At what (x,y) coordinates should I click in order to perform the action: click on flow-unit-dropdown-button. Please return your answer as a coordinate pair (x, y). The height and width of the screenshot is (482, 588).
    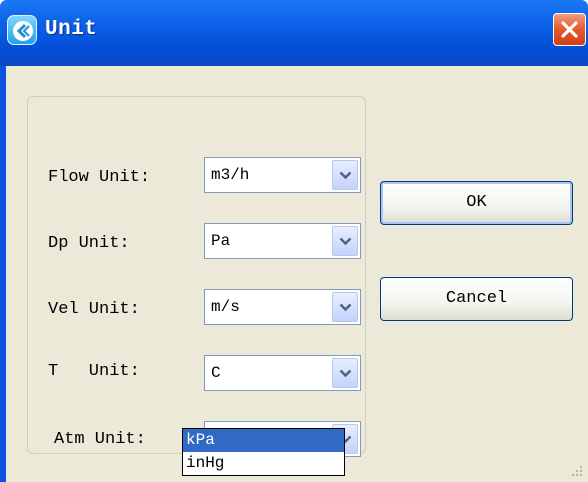
    Looking at the image, I should click on (345, 175).